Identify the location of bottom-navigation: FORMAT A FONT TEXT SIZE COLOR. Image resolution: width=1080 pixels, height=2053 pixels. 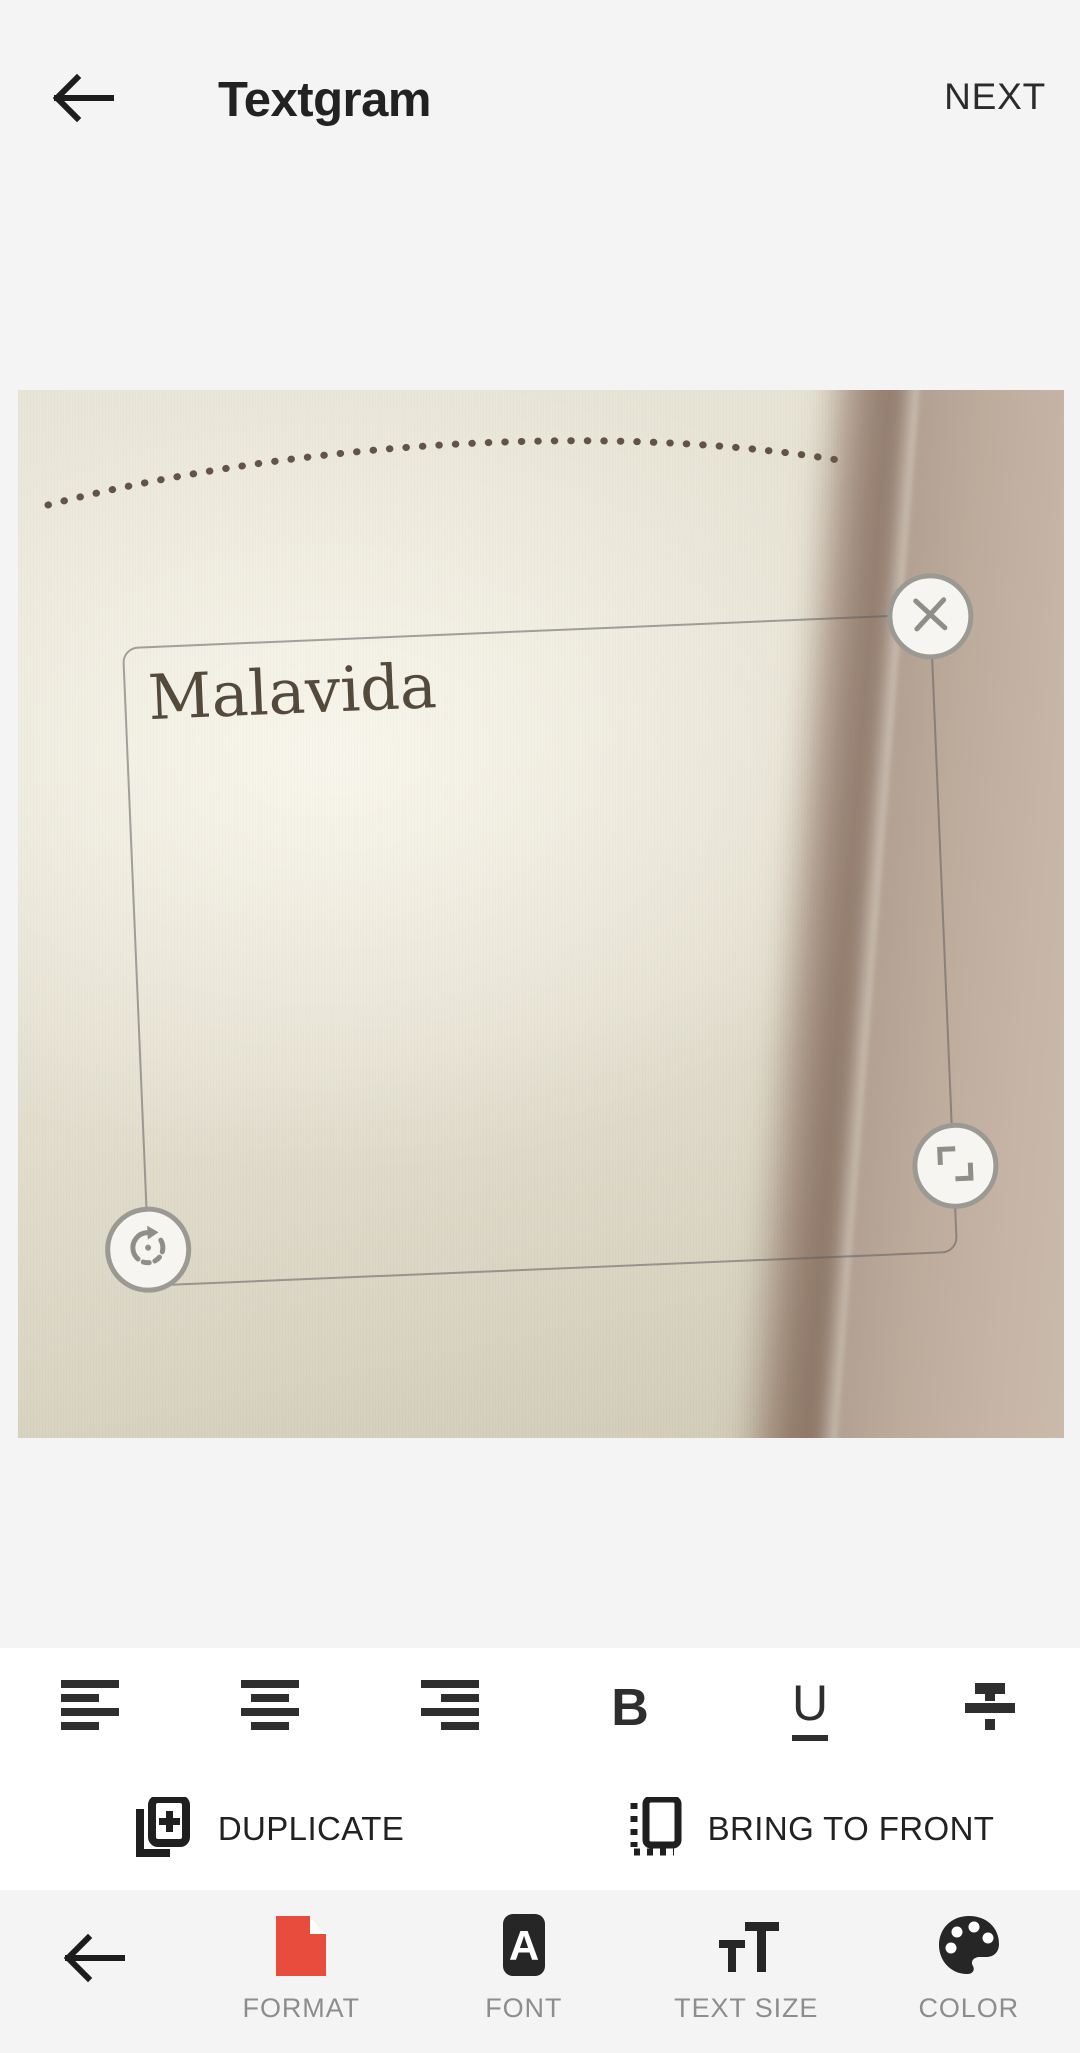
(540, 1971).